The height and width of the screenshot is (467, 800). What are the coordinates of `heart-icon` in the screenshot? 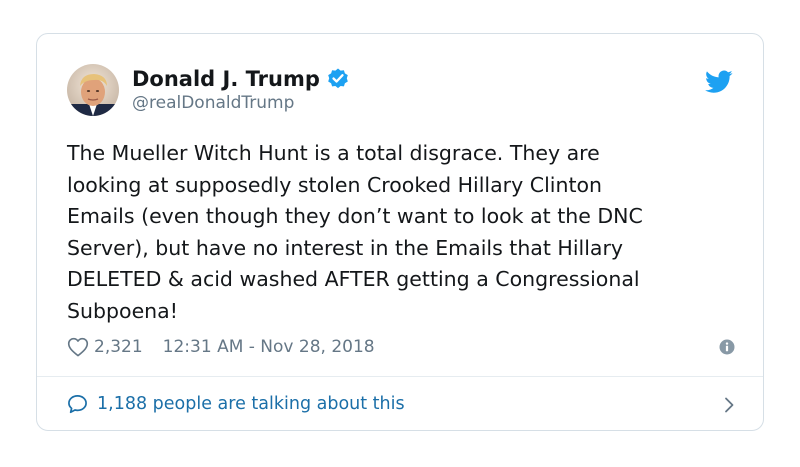 It's located at (78, 347).